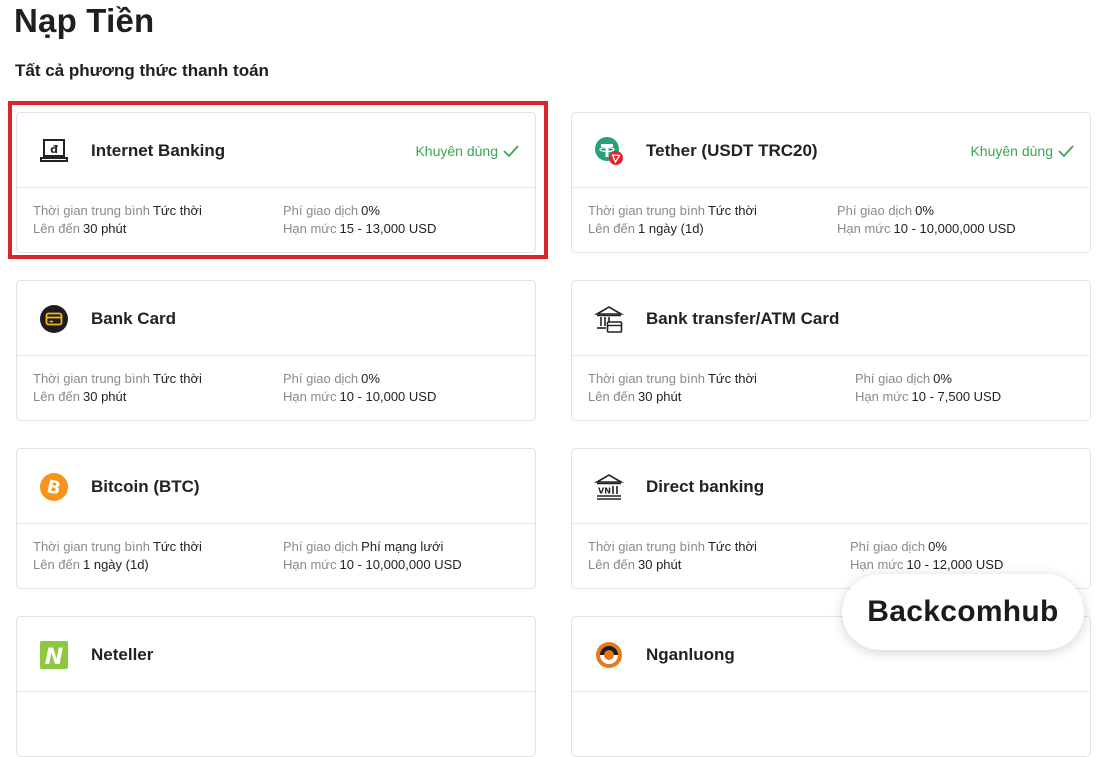 The image size is (1100, 757). What do you see at coordinates (122, 654) in the screenshot?
I see `method-name: Neteller` at bounding box center [122, 654].